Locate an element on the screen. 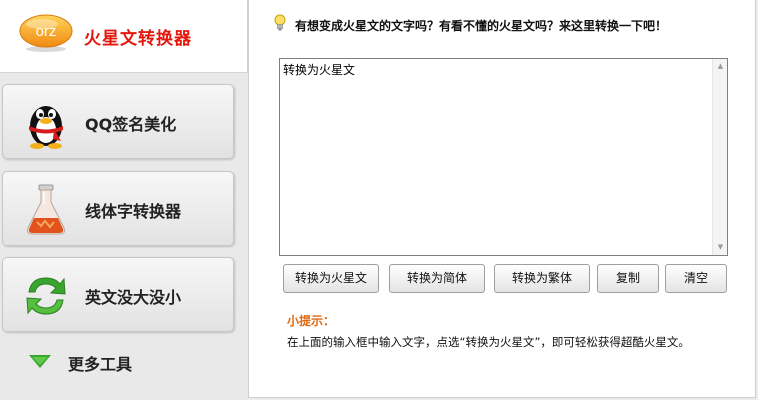 This screenshot has height=400, width=758. scroll-down-icon: ▼ is located at coordinates (720, 247).